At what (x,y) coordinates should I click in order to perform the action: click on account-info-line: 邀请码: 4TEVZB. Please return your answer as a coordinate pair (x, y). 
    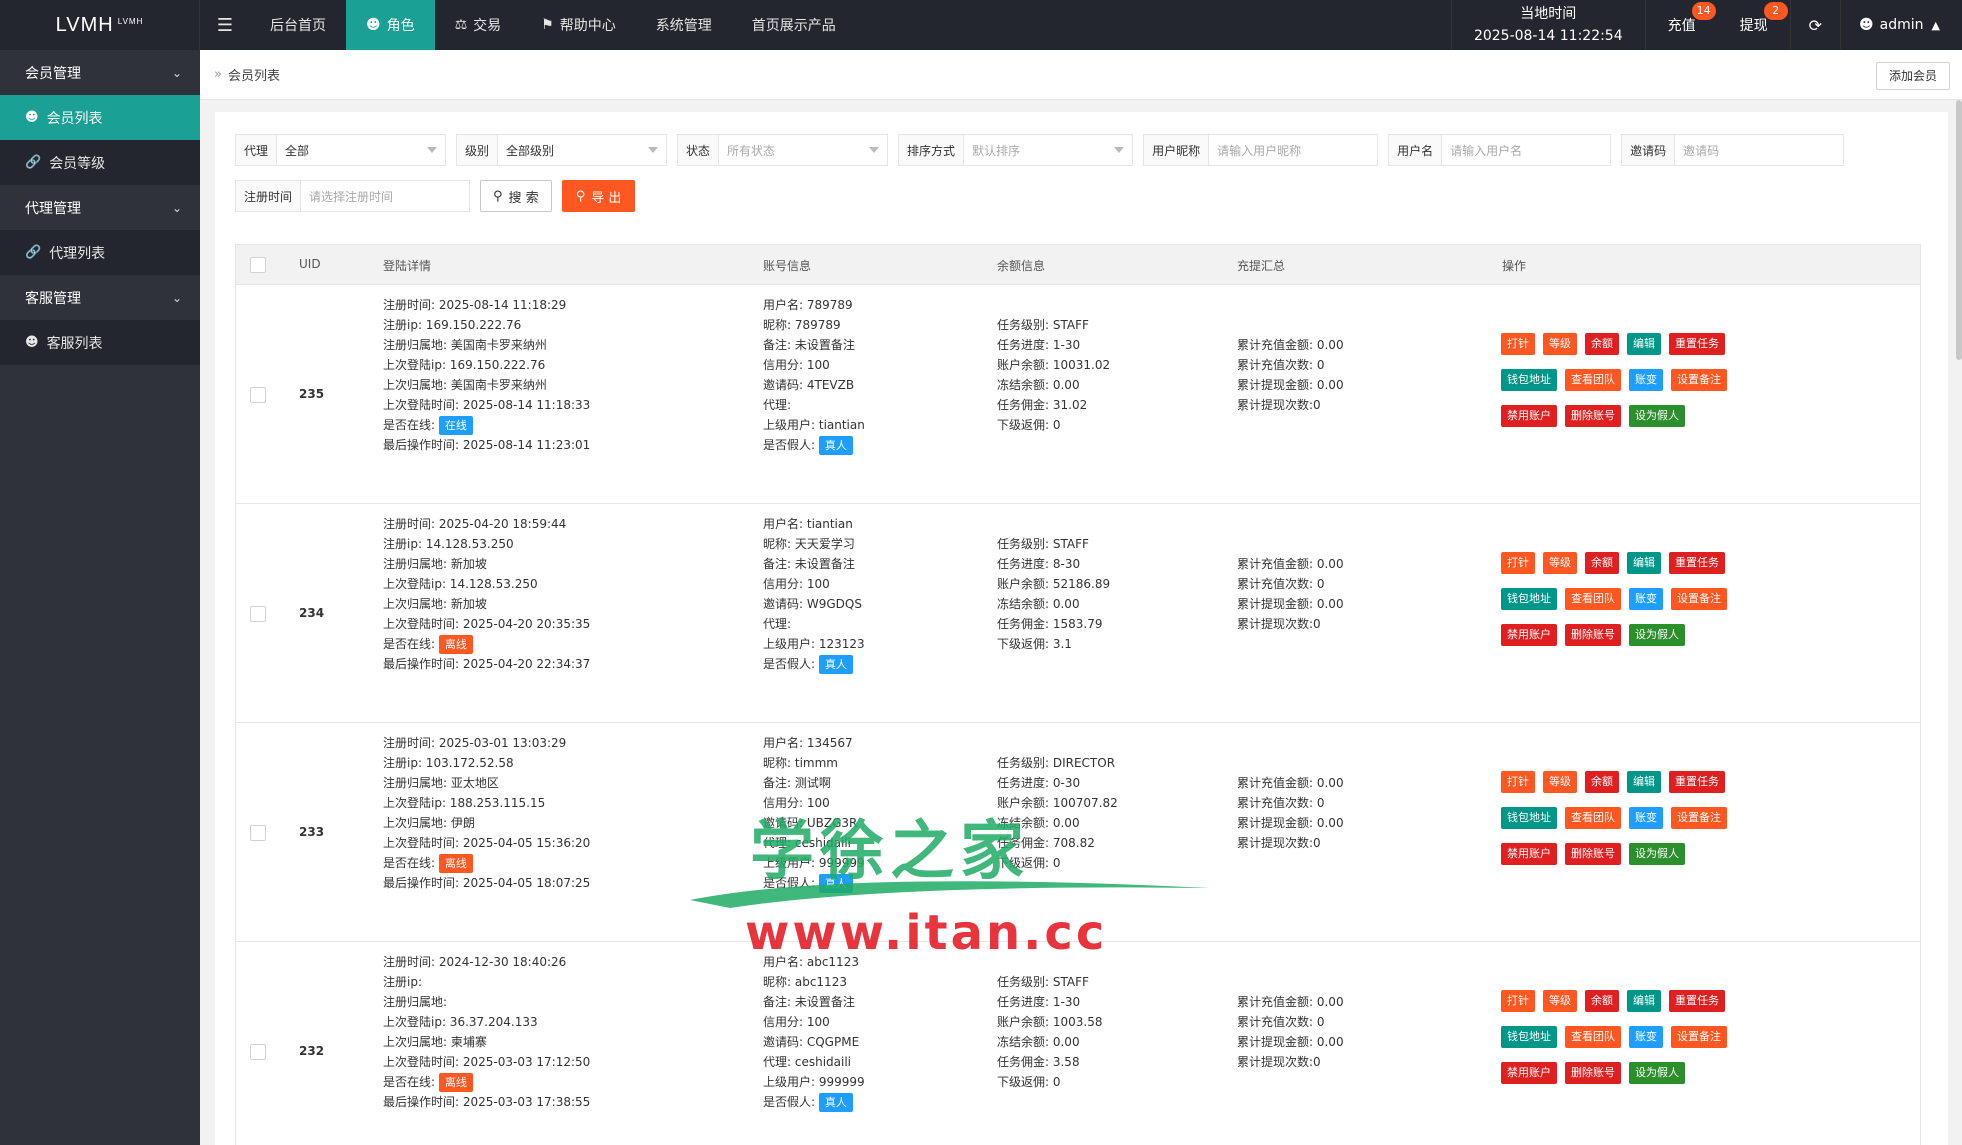
    Looking at the image, I should click on (809, 385).